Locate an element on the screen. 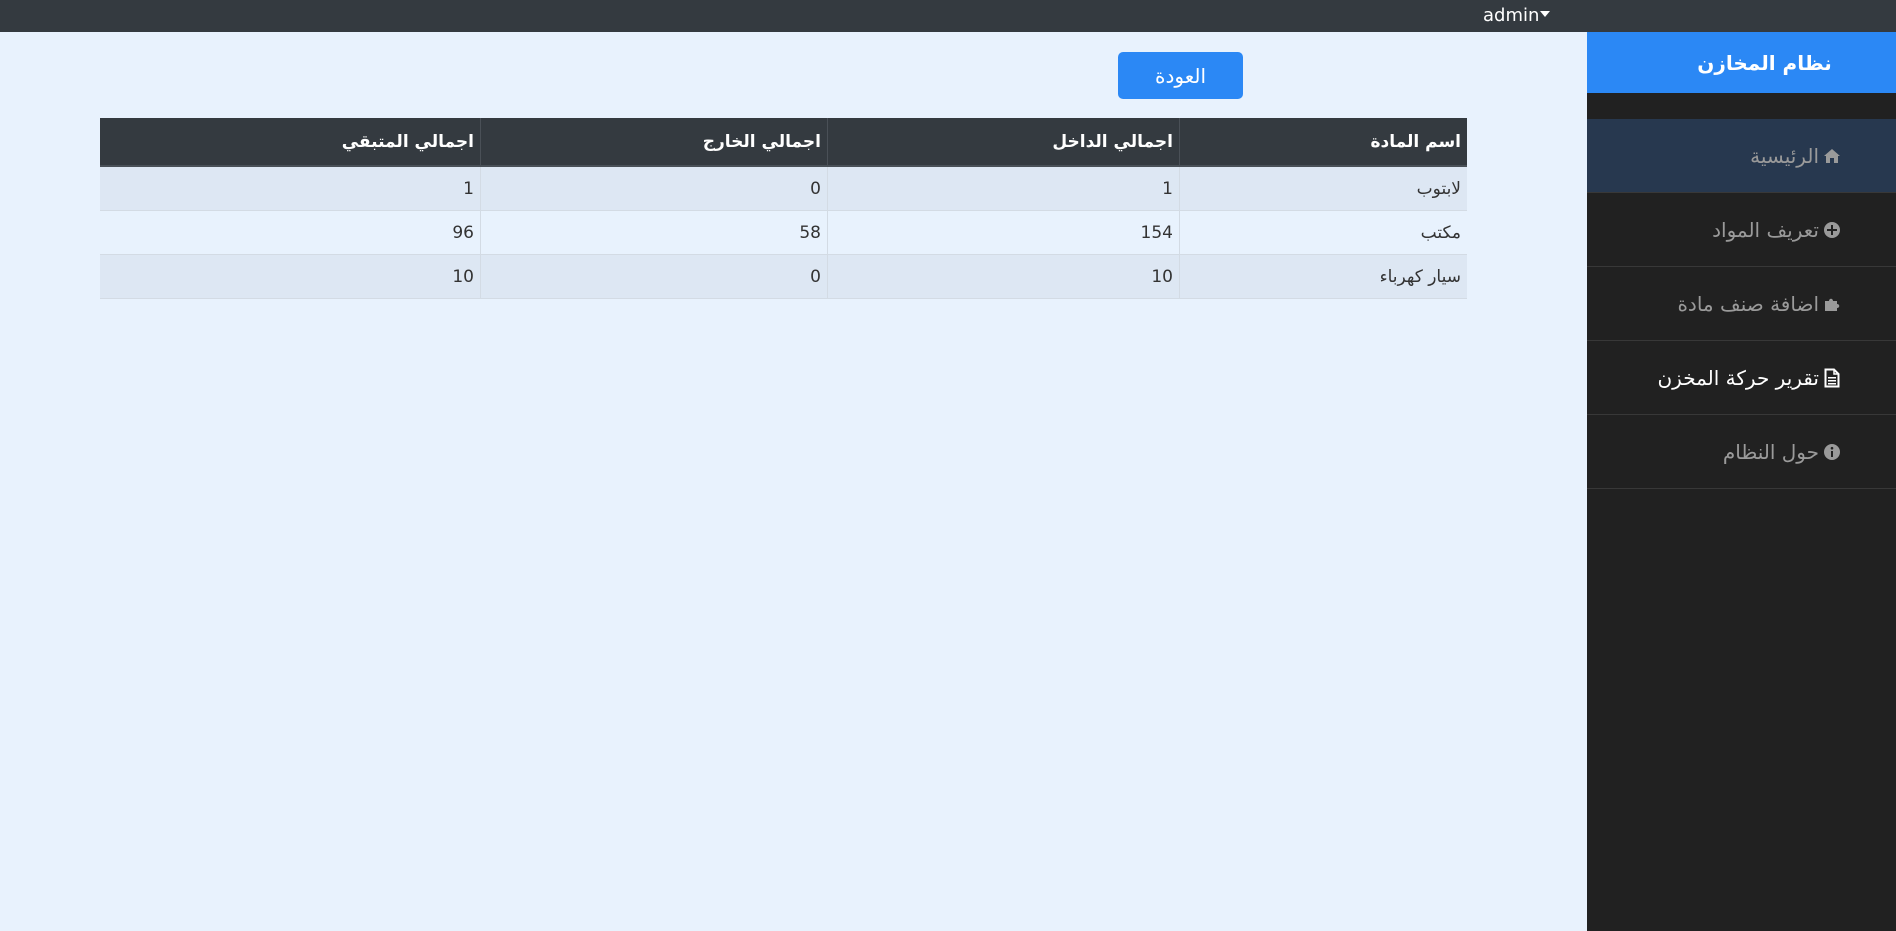 Image resolution: width=1896 pixels, height=931 pixels. sidebar-item-add-category: اضافة صنف مادة is located at coordinates (1741, 304).